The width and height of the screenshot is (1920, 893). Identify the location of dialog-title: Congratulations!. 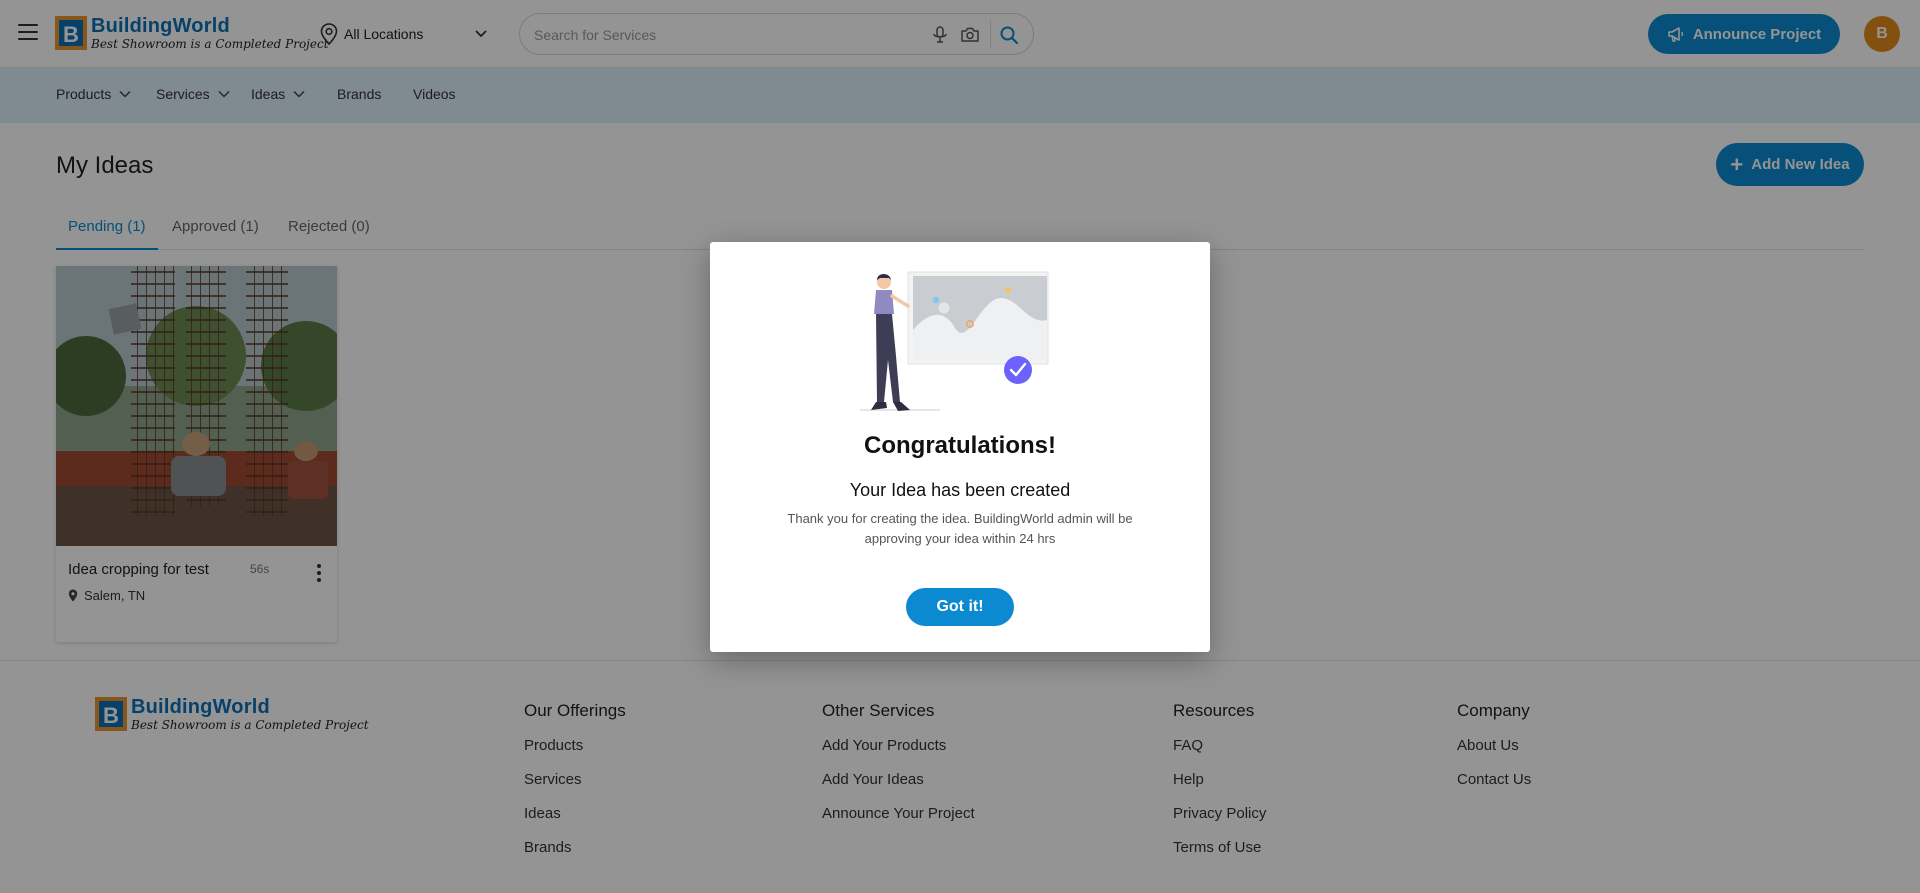
(960, 445).